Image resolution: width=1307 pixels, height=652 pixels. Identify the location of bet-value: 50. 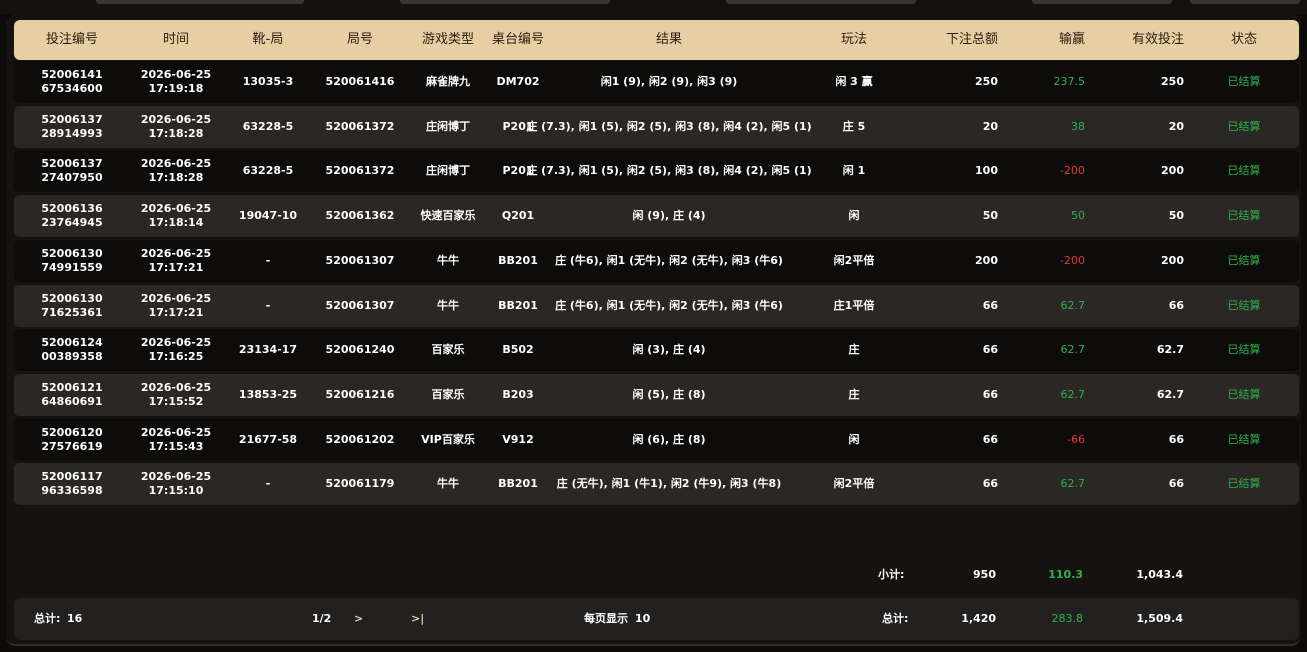
(990, 216).